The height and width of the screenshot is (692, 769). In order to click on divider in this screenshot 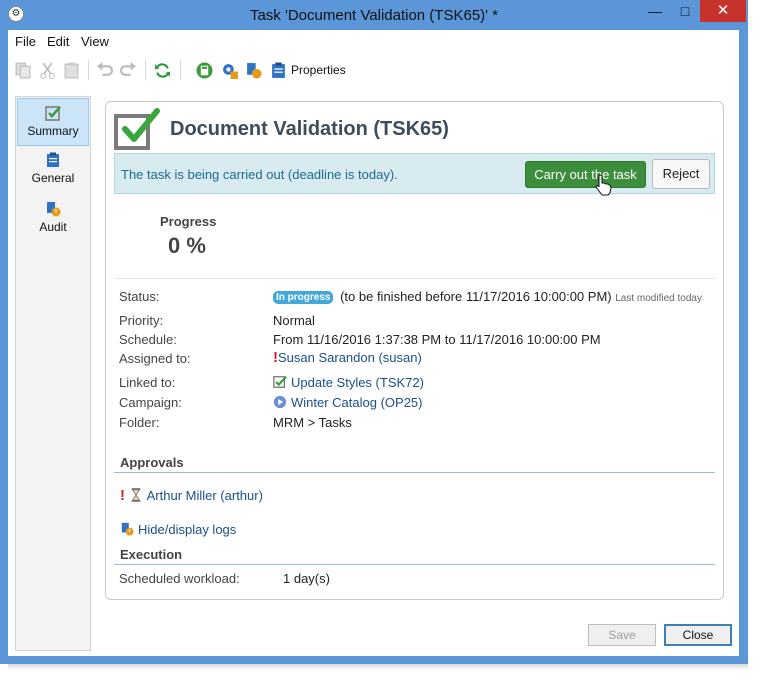, I will do `click(414, 278)`.